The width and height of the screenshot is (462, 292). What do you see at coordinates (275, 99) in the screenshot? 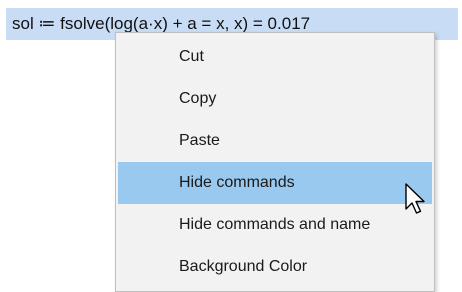
I see `menu-item-copy: Copy` at bounding box center [275, 99].